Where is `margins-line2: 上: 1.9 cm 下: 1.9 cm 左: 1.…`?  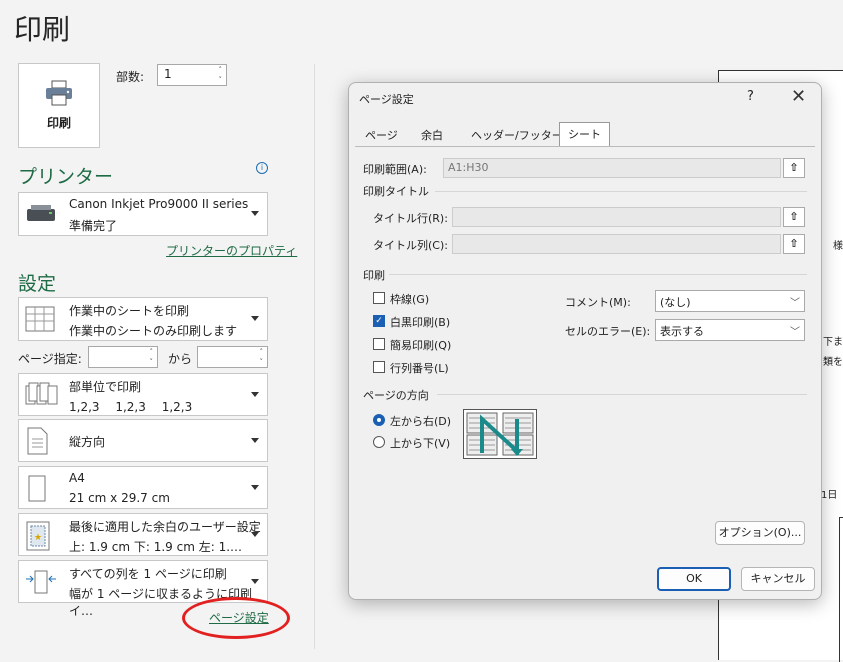 margins-line2: 上: 1.9 cm 下: 1.9 cm 左: 1.… is located at coordinates (156, 547).